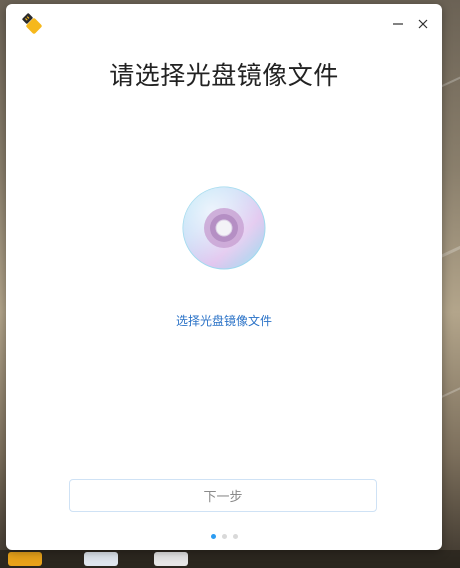 The image size is (460, 568). I want to click on minimize-button, so click(398, 24).